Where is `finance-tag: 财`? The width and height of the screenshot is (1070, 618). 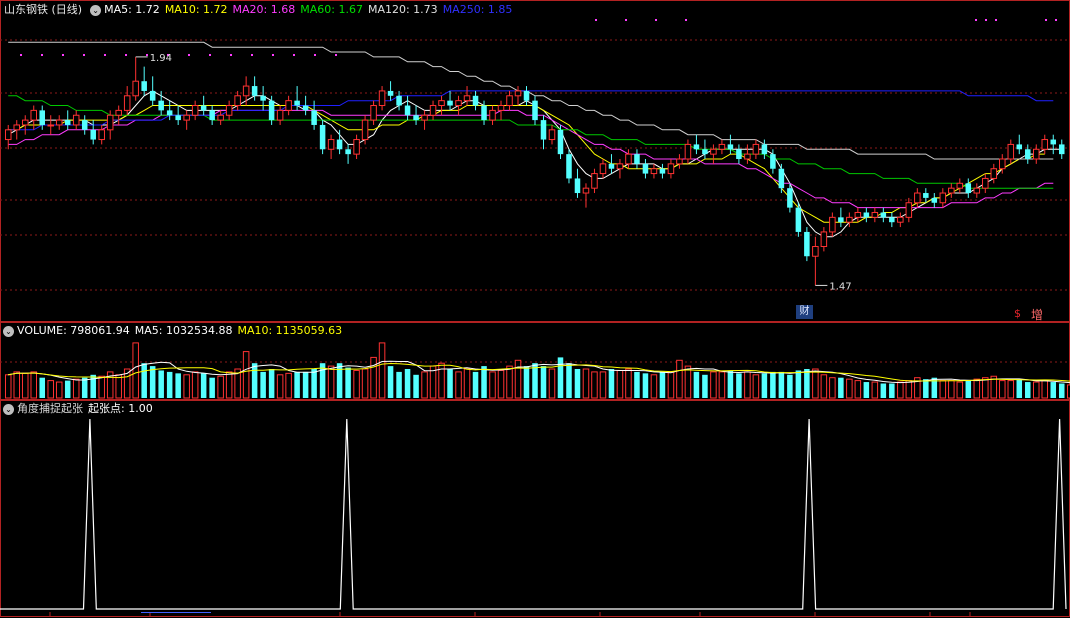 finance-tag: 财 is located at coordinates (804, 312).